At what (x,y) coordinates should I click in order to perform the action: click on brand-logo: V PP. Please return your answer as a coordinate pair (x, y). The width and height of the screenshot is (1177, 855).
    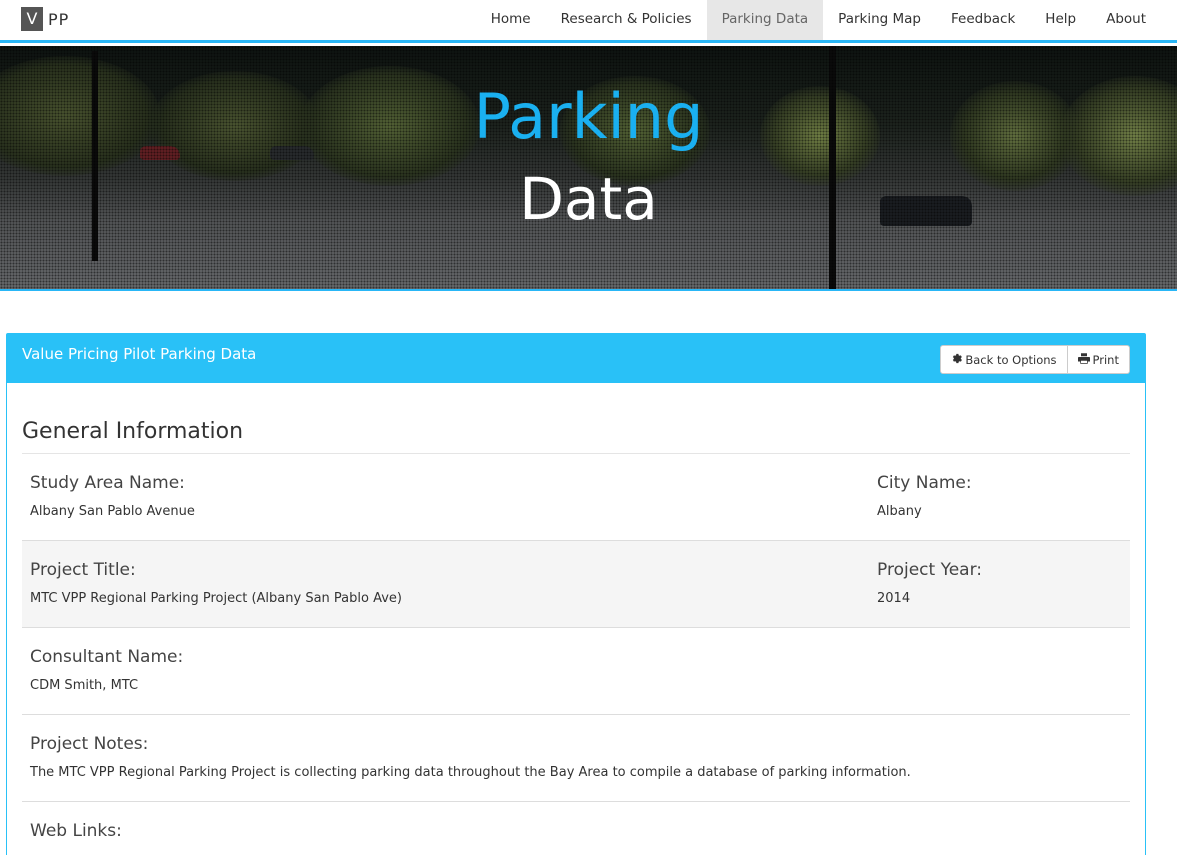
    Looking at the image, I should click on (45, 19).